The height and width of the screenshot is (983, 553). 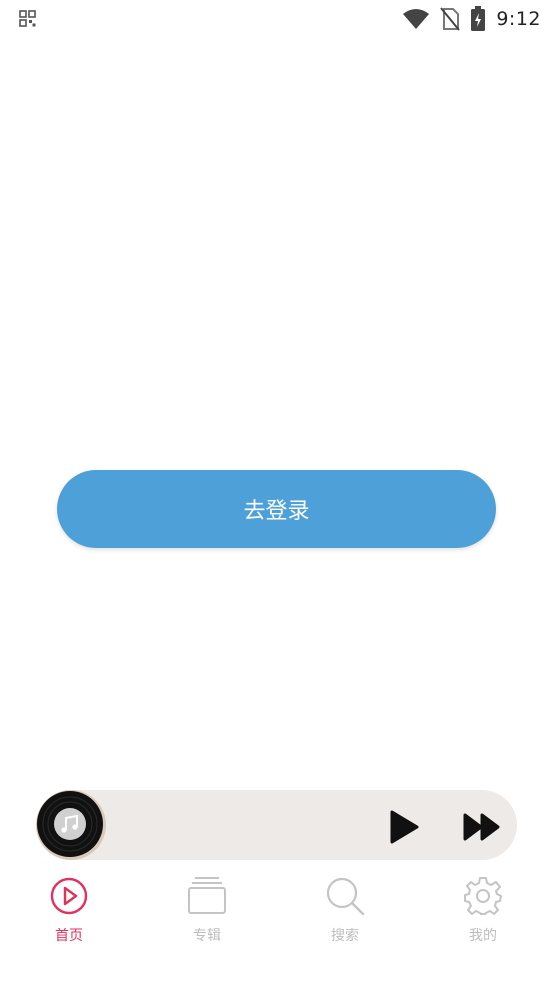 I want to click on vinyl-record-icon, so click(x=71, y=825).